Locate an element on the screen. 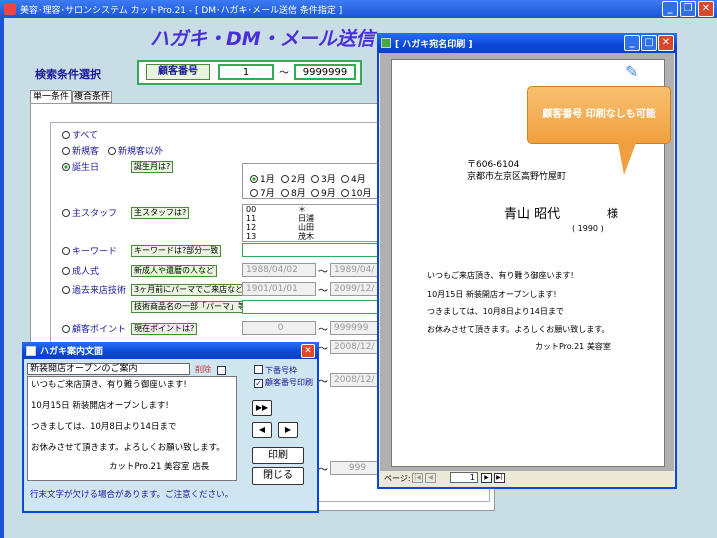  search-to-input: 9999999 is located at coordinates (325, 72).